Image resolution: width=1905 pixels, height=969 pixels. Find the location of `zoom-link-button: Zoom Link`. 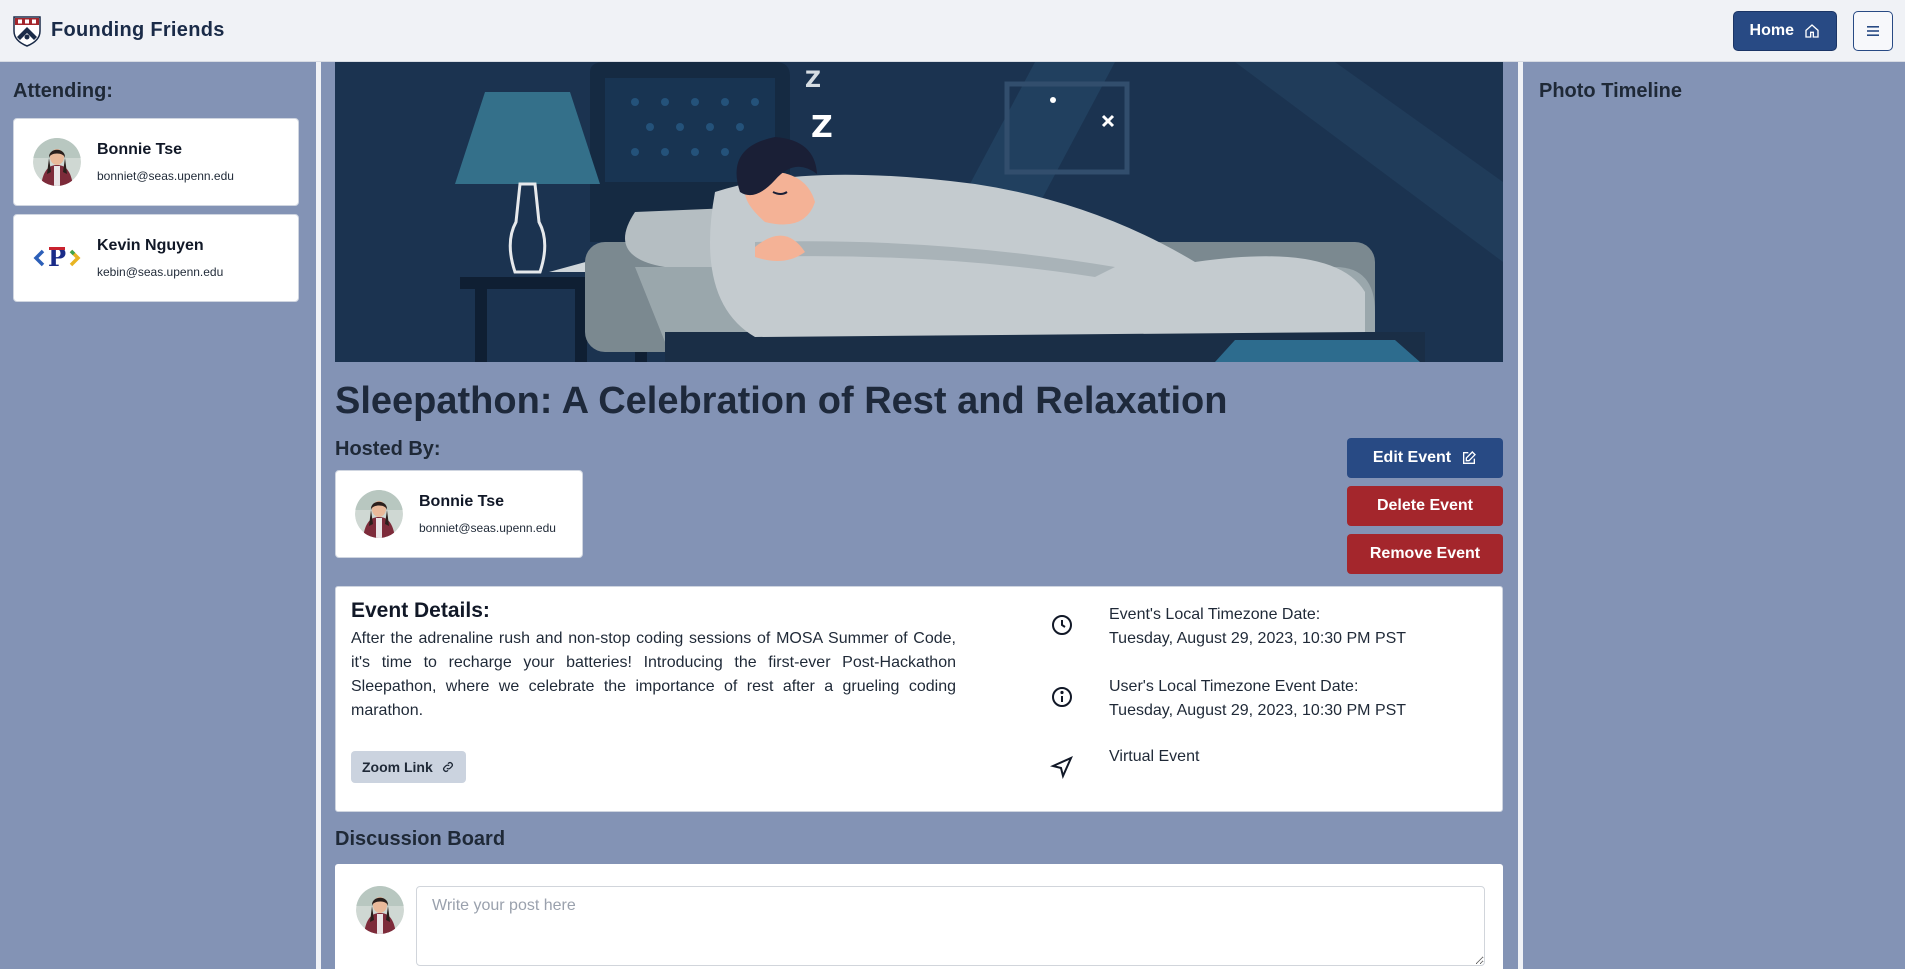

zoom-link-button: Zoom Link is located at coordinates (408, 767).